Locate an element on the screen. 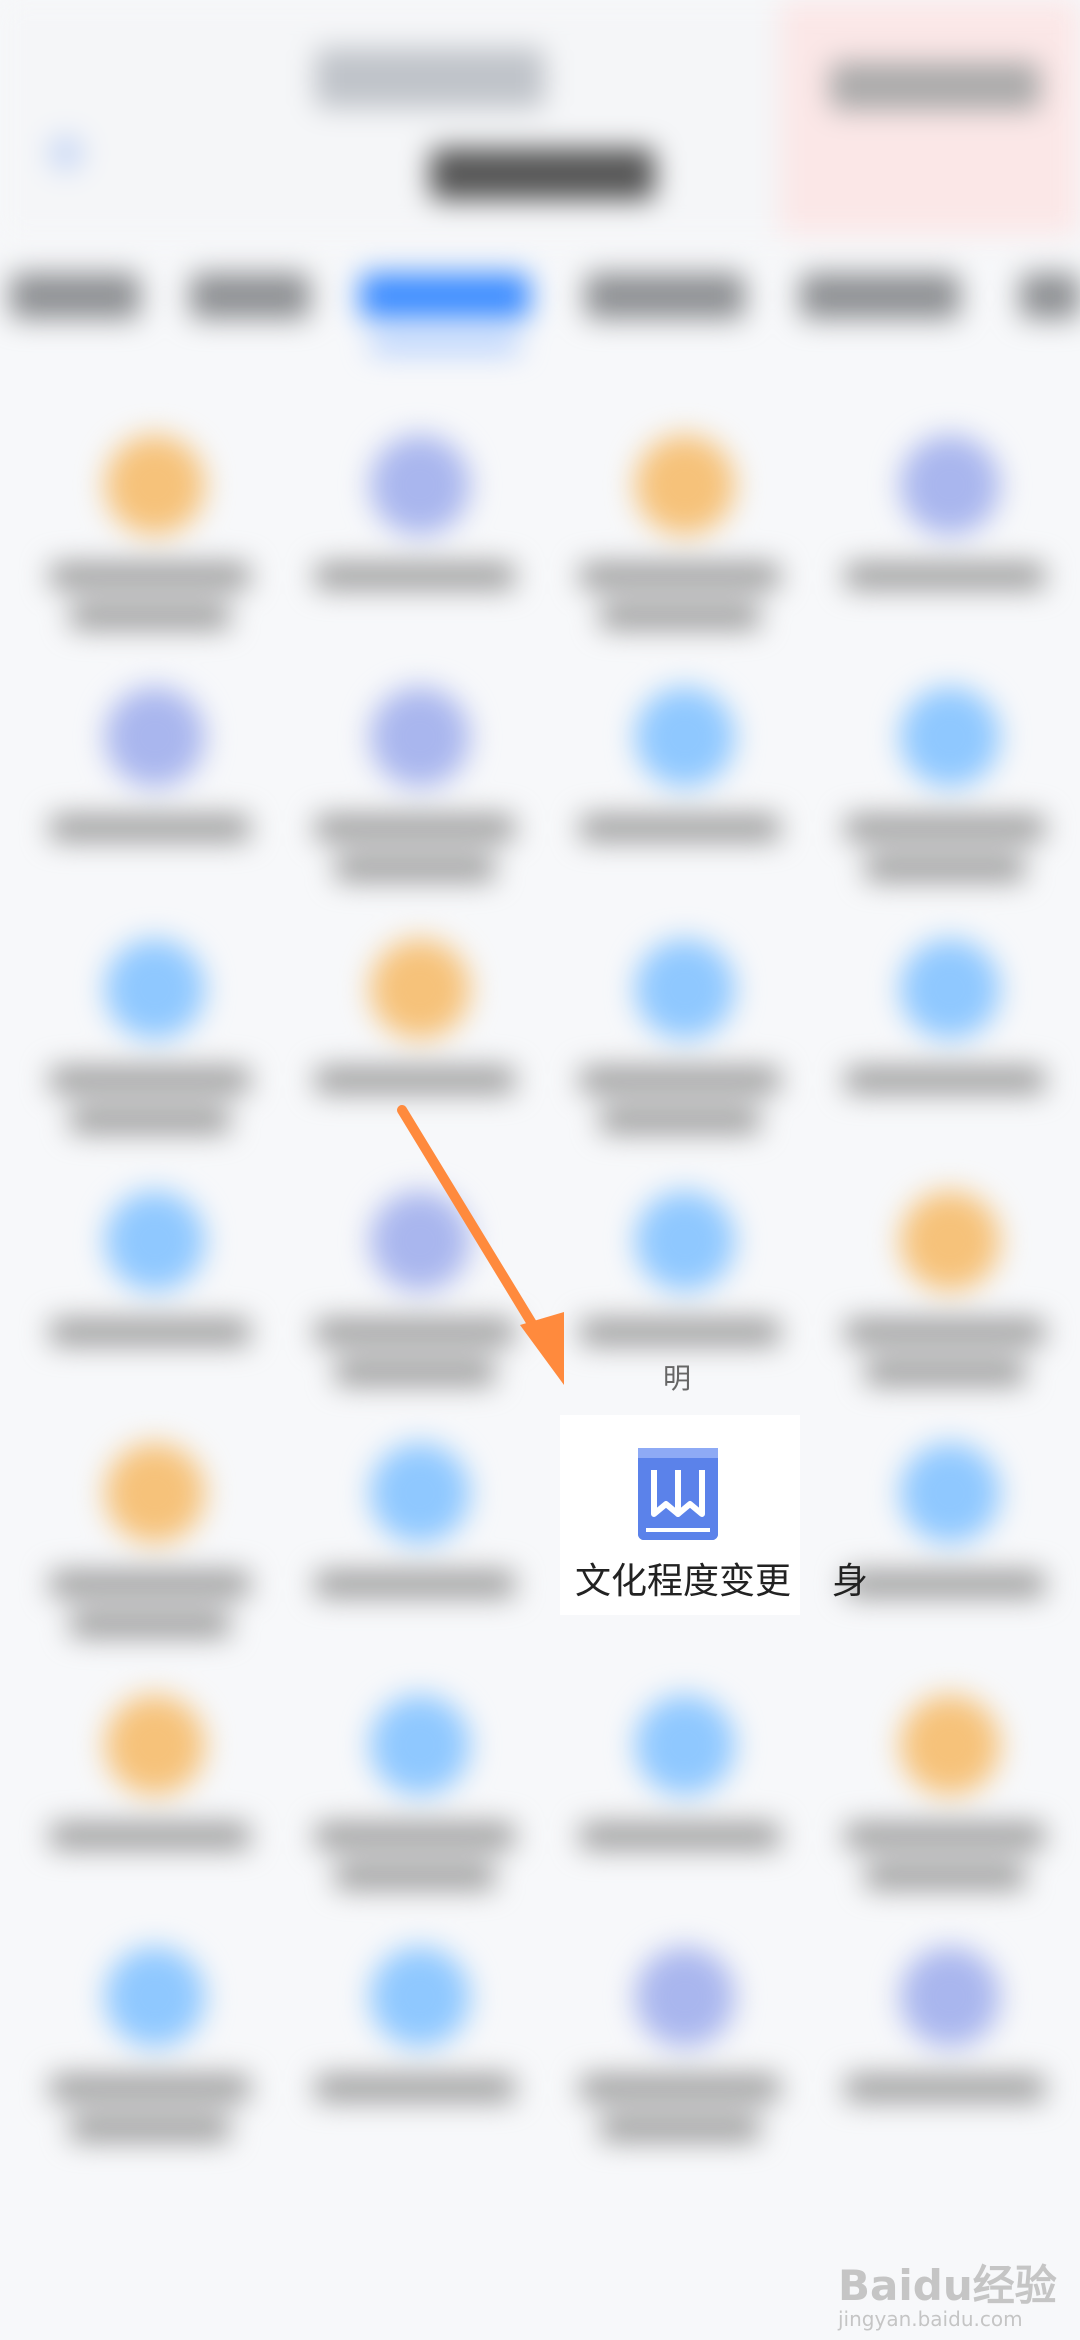 This screenshot has width=1080, height=2340. baidu-watermark: Baidu经验 jingyan.baidu.com is located at coordinates (948, 2282).